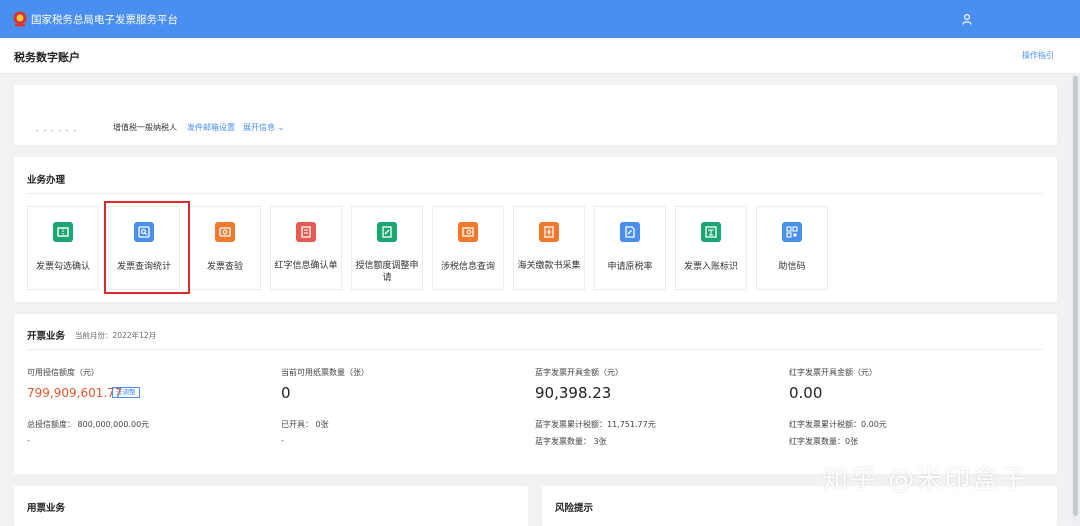  What do you see at coordinates (306, 266) in the screenshot?
I see `business-tile-label: 红字信息确认单` at bounding box center [306, 266].